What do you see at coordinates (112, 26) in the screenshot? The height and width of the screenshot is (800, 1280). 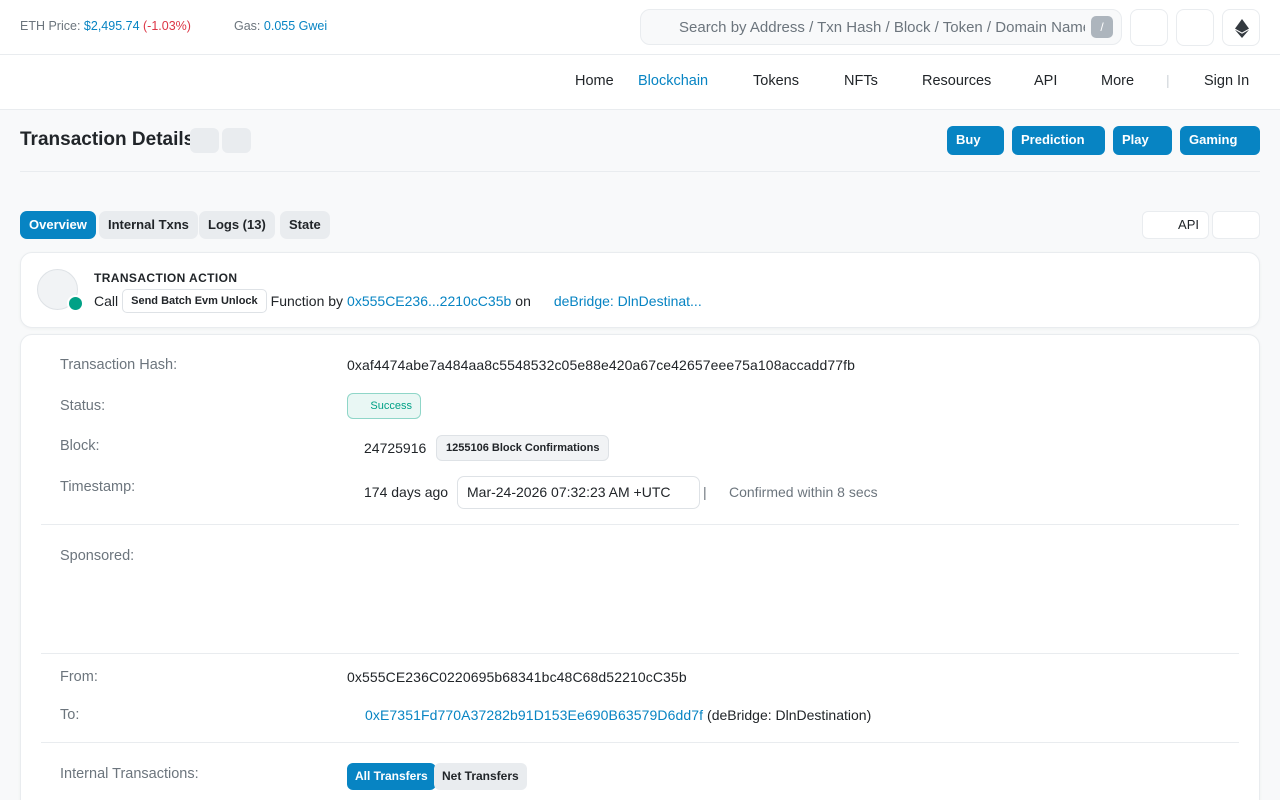 I see `eth-price-value: $2,495.74` at bounding box center [112, 26].